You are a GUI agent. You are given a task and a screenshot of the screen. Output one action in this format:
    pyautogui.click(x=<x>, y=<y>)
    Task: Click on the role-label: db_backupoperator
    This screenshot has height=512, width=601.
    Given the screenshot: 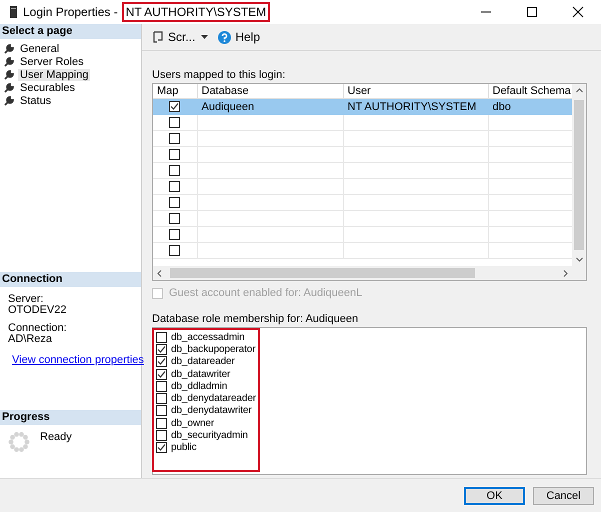 What is the action you would take?
    pyautogui.click(x=213, y=349)
    